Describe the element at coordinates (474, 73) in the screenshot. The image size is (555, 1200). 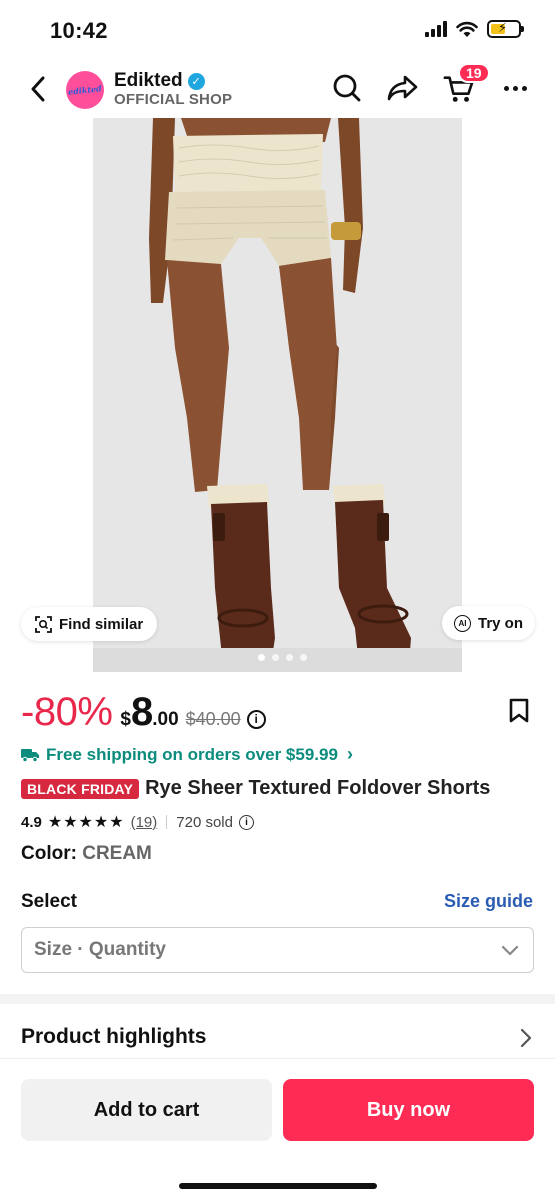
I see `cart-count-badge: 19` at that location.